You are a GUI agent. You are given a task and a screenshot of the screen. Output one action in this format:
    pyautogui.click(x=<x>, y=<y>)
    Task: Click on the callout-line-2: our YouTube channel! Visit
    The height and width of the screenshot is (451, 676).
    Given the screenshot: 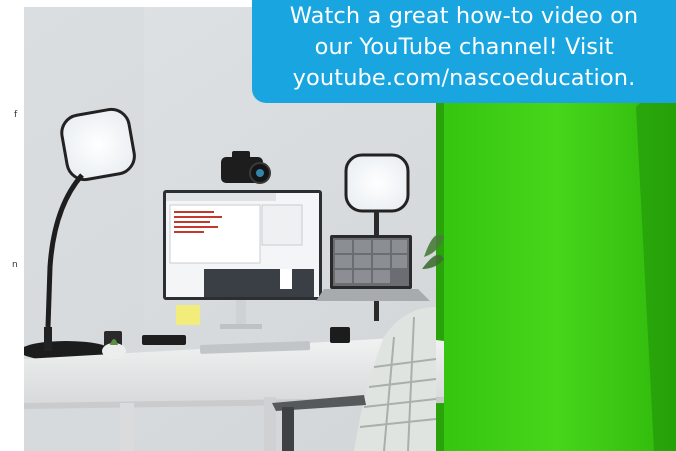 What is the action you would take?
    pyautogui.click(x=464, y=47)
    